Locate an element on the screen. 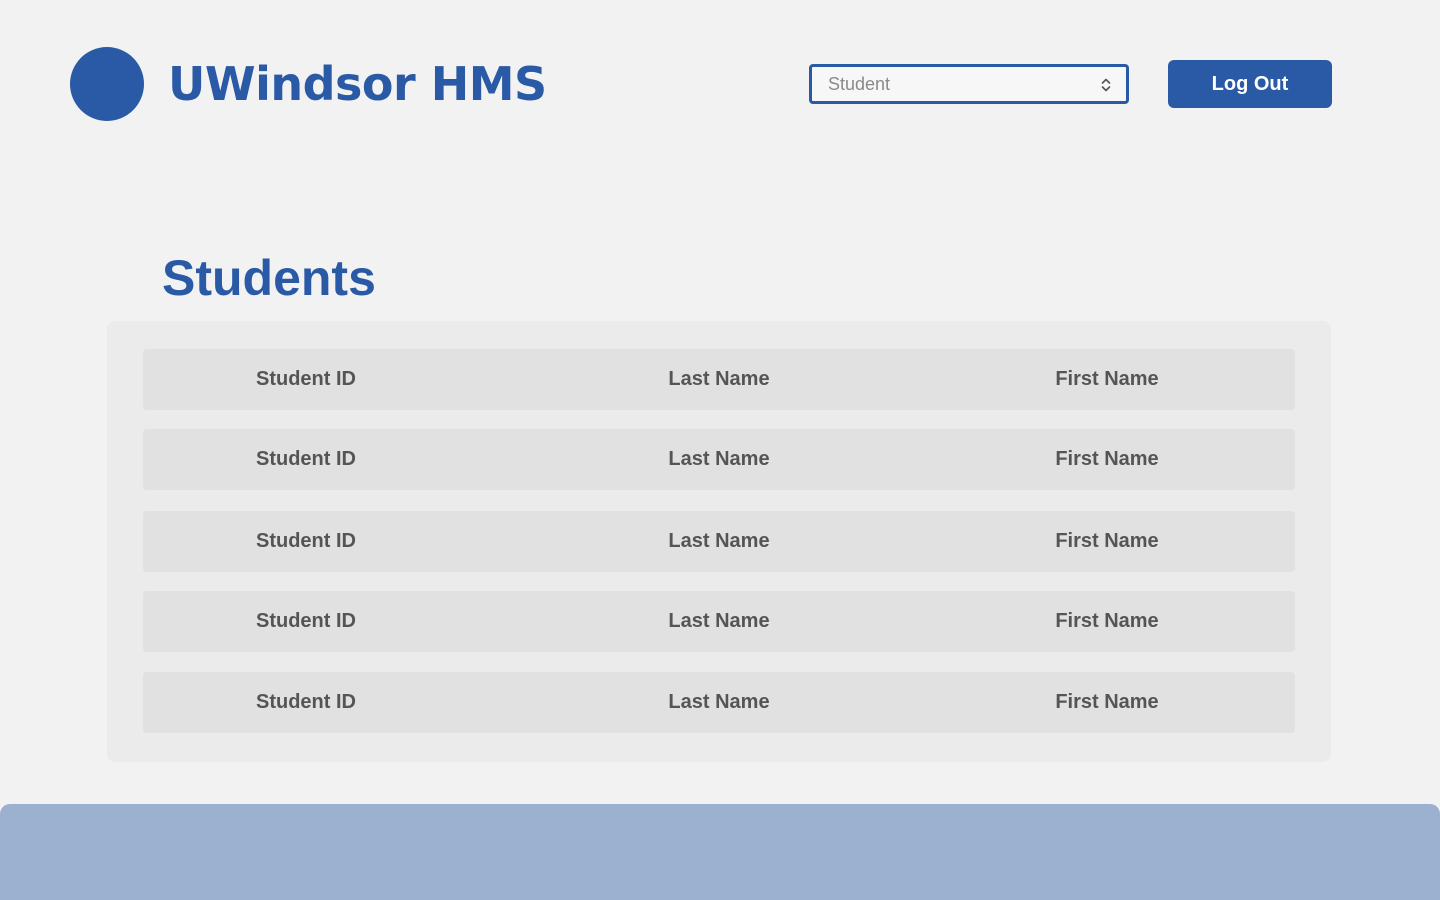 Image resolution: width=1440 pixels, height=900 pixels. role-select-value: Student is located at coordinates (859, 84).